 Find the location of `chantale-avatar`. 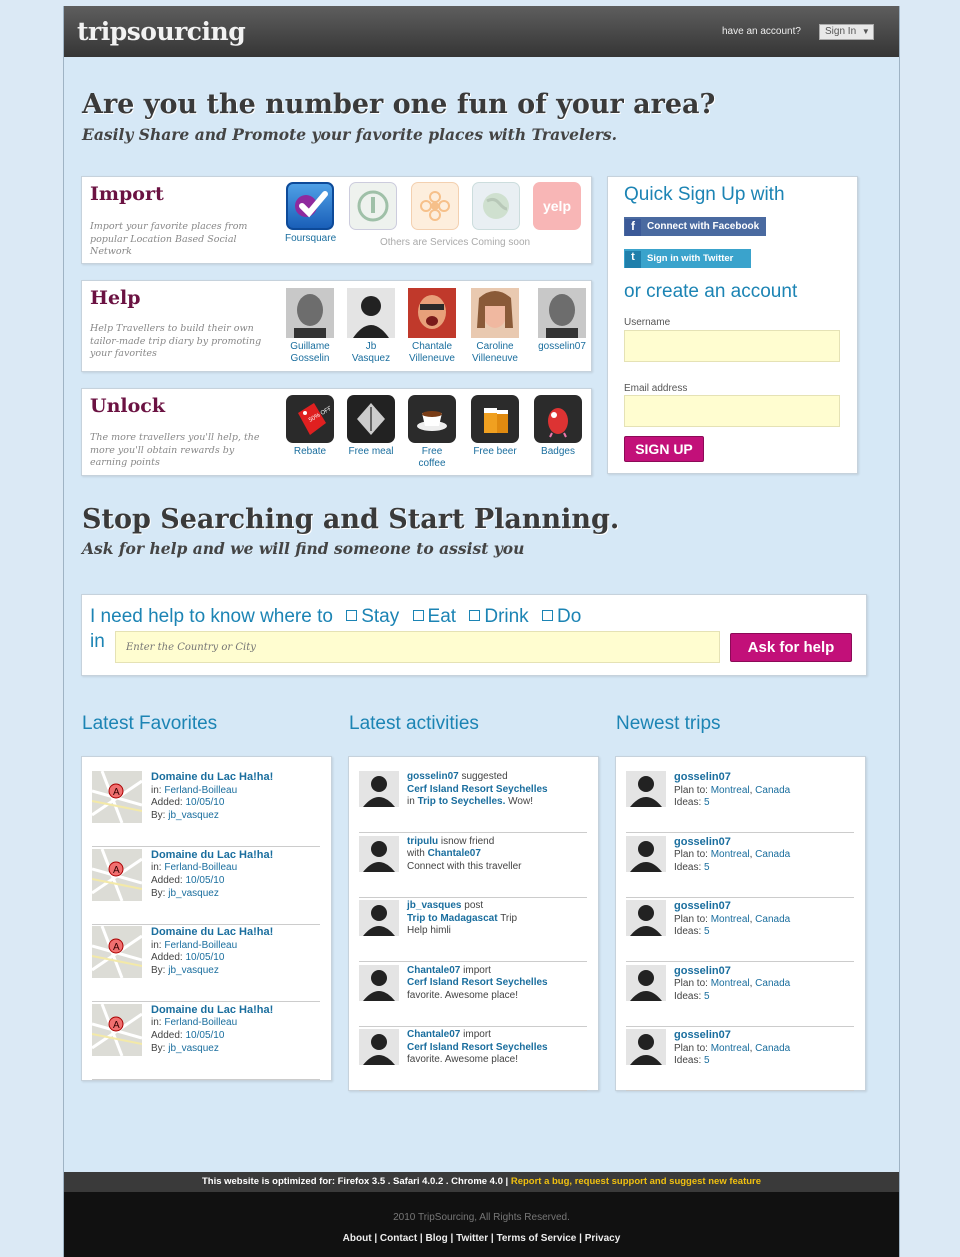

chantale-avatar is located at coordinates (432, 313).